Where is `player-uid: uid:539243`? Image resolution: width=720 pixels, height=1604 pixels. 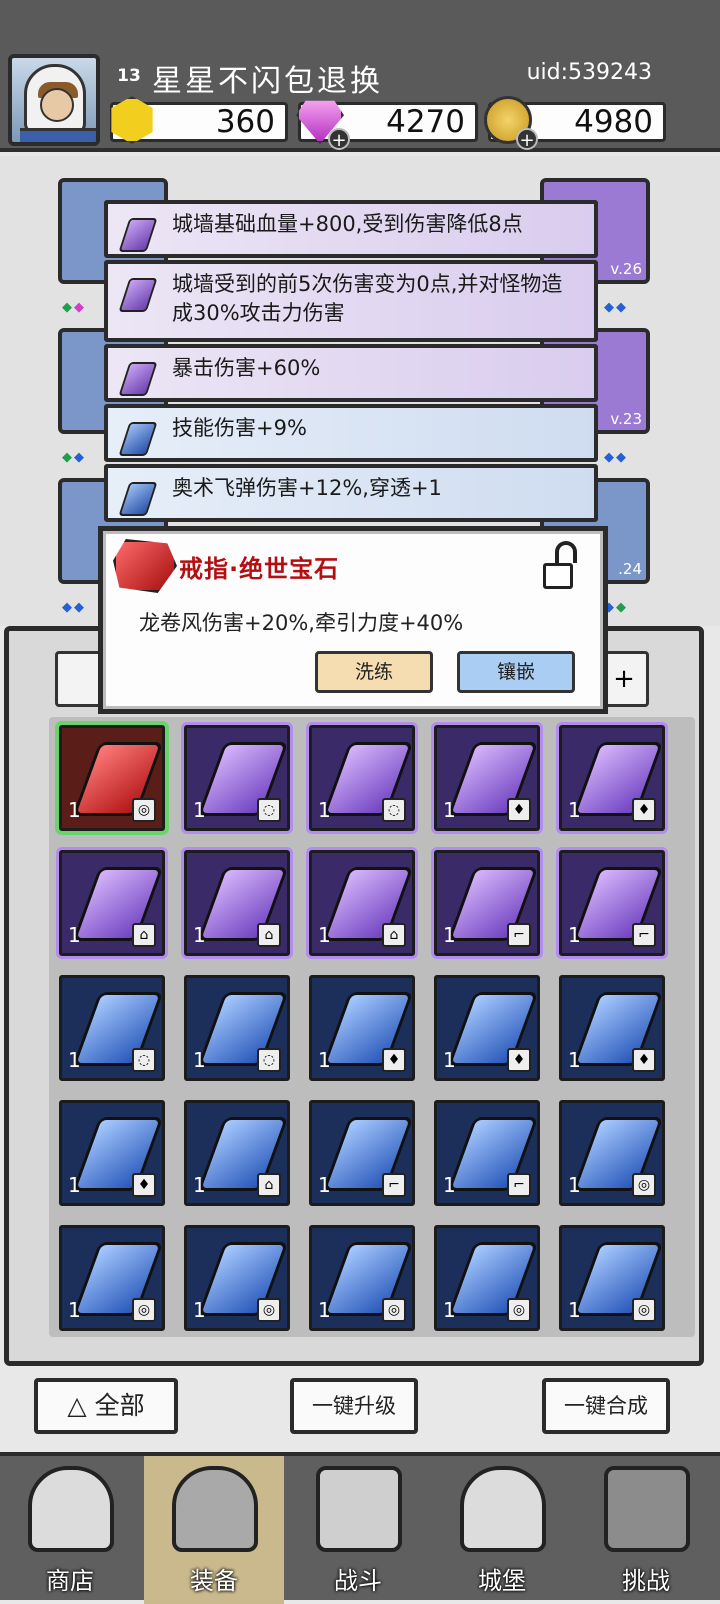 player-uid: uid:539243 is located at coordinates (589, 72).